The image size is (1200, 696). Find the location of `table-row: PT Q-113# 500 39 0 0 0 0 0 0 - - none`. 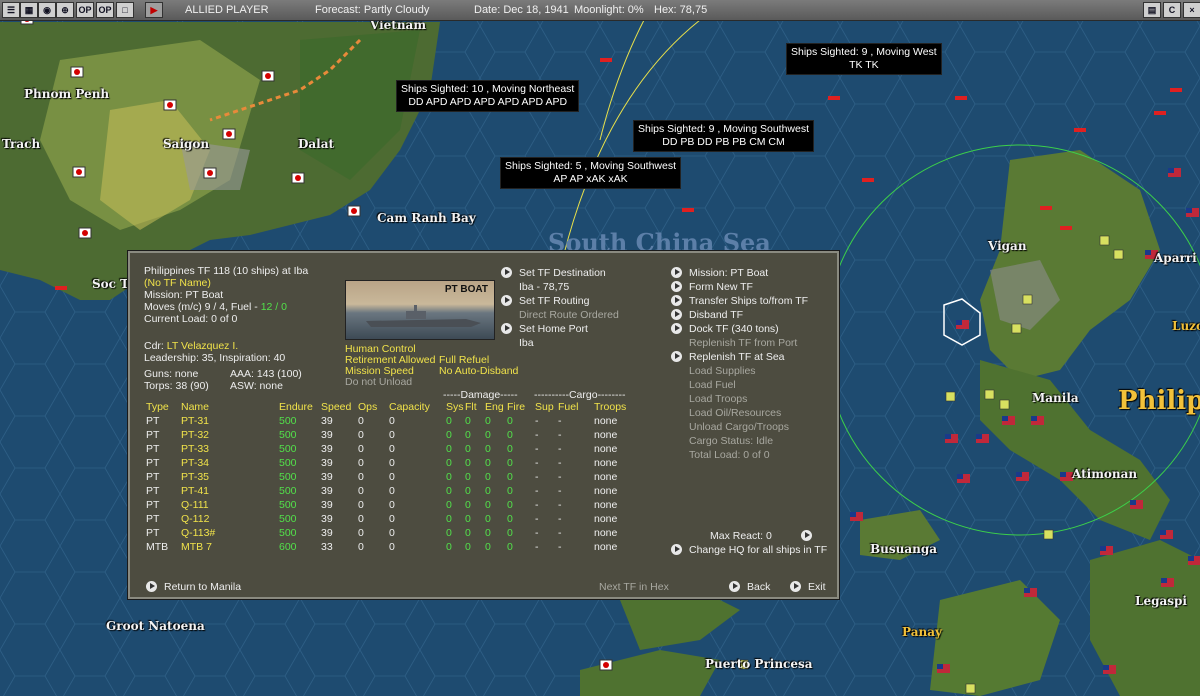

table-row: PT Q-113# 500 39 0 0 0 0 0 0 - - none is located at coordinates (390, 533).